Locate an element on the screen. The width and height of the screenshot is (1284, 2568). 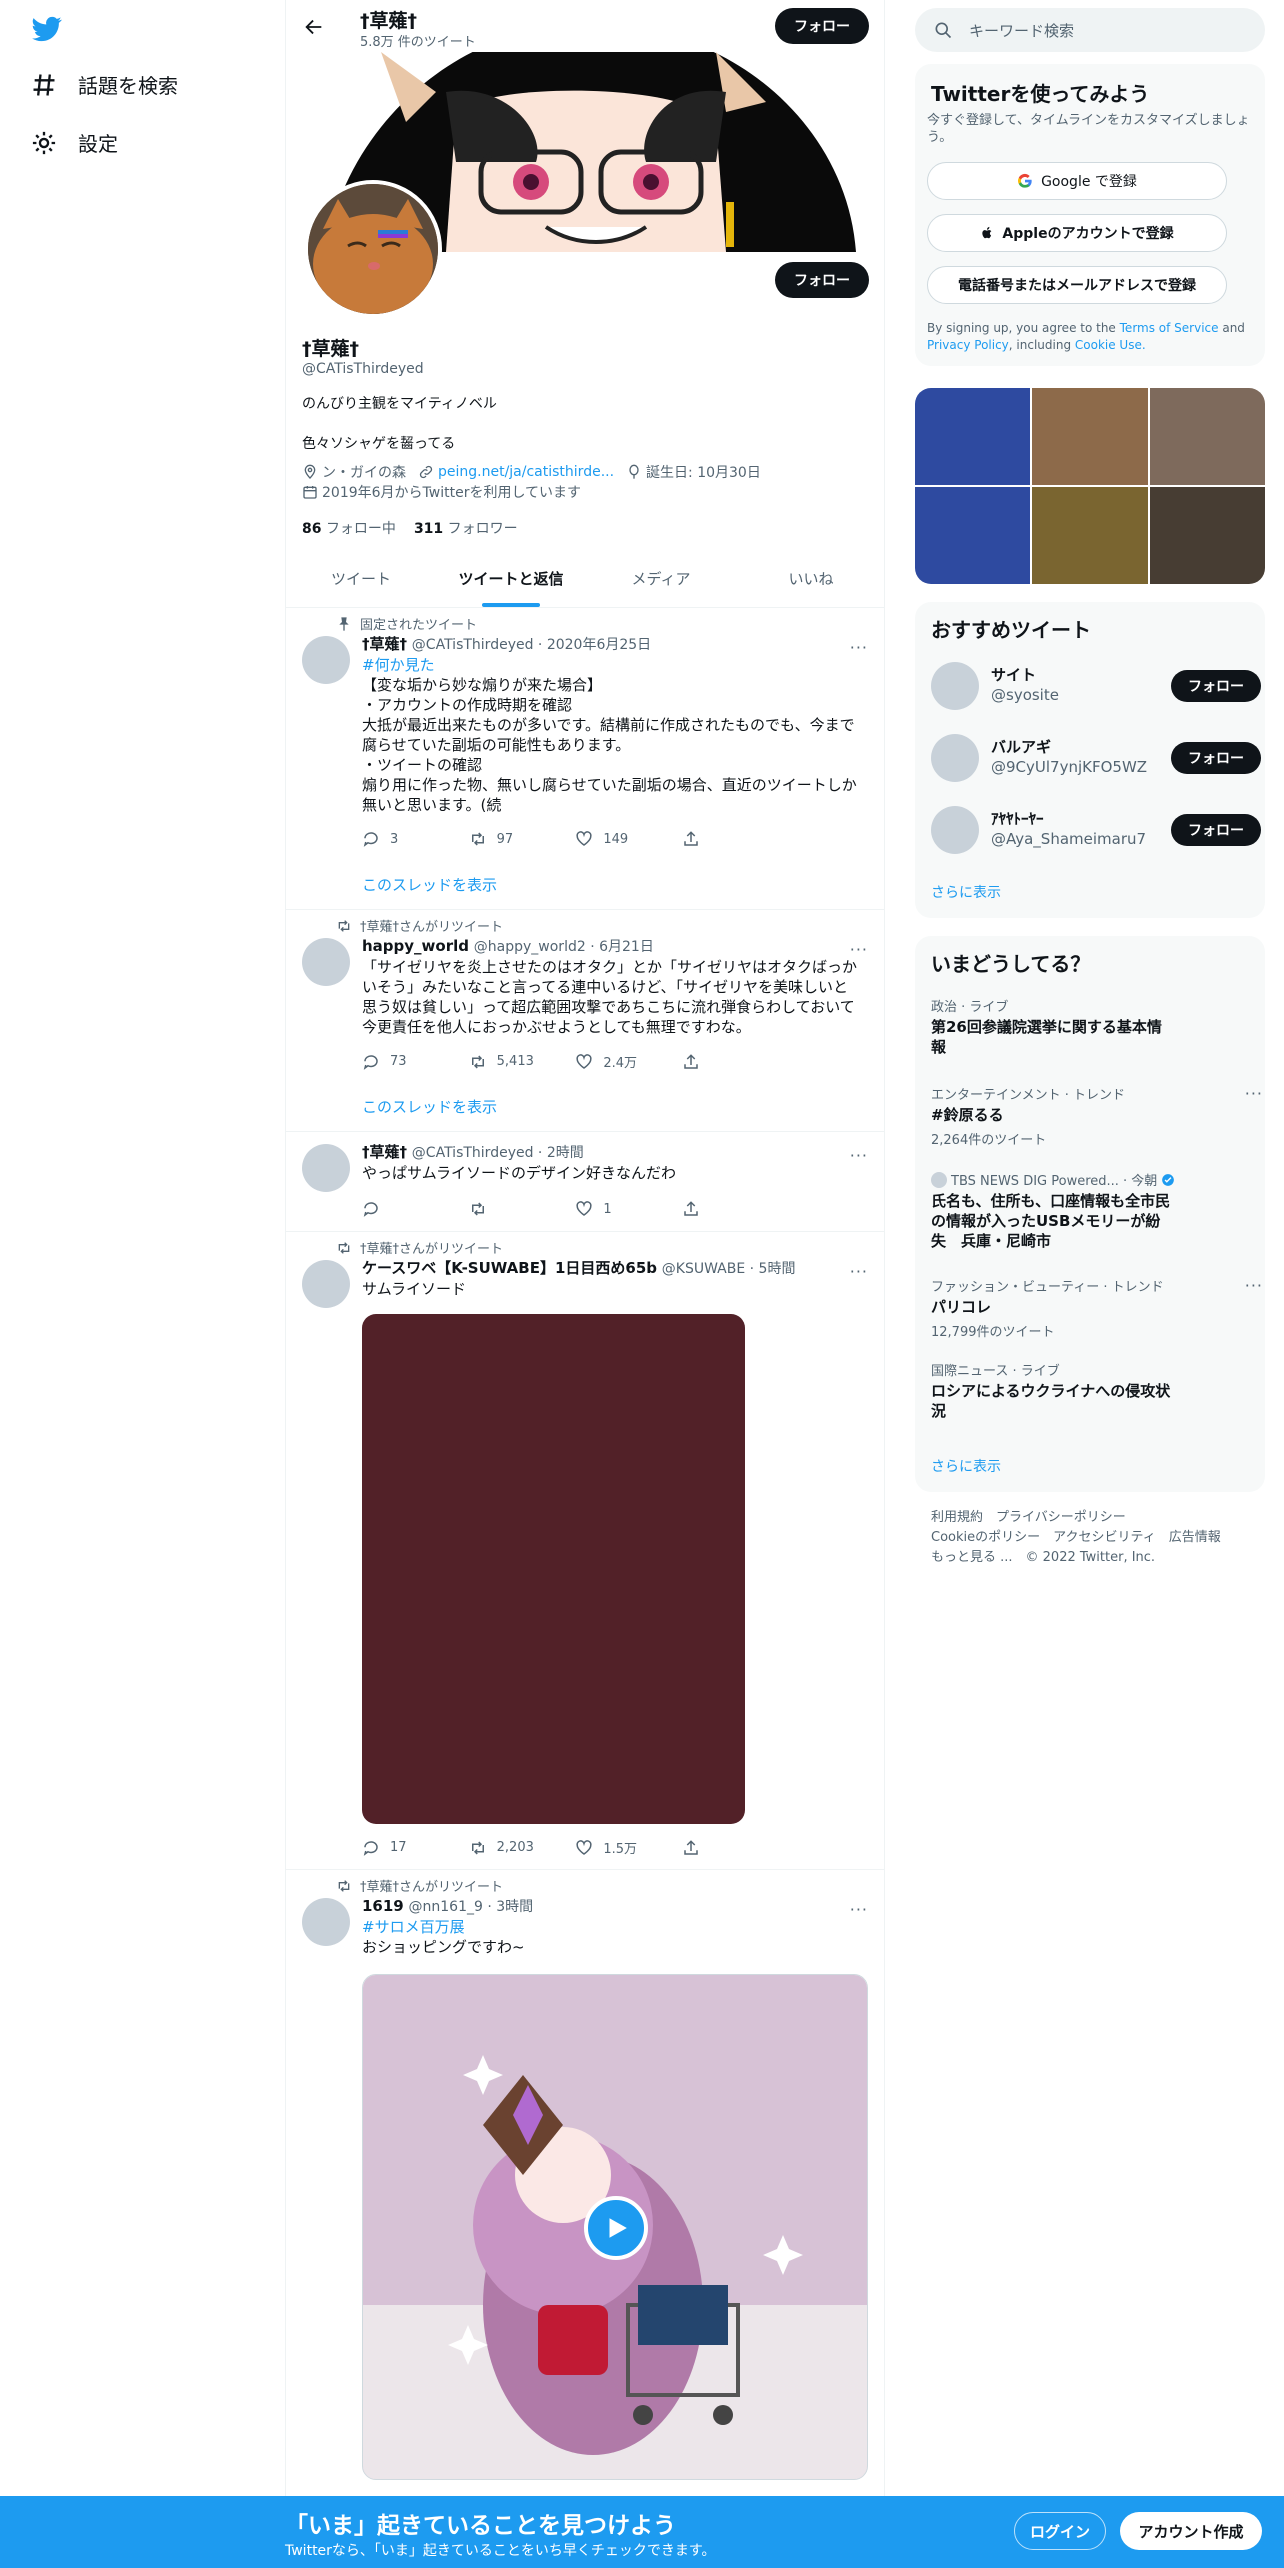
tweet-handle-time: @happy_world2 · 6月21日 is located at coordinates (563, 947).